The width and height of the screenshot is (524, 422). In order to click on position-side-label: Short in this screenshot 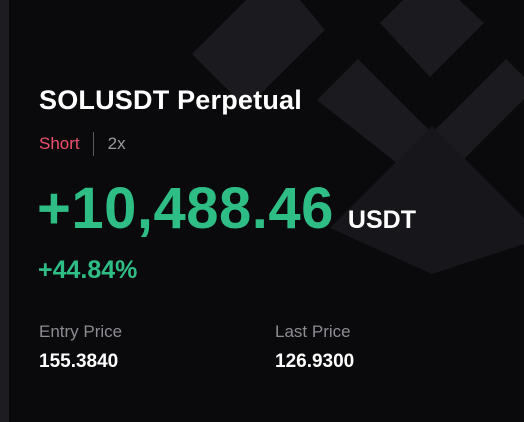, I will do `click(59, 143)`.